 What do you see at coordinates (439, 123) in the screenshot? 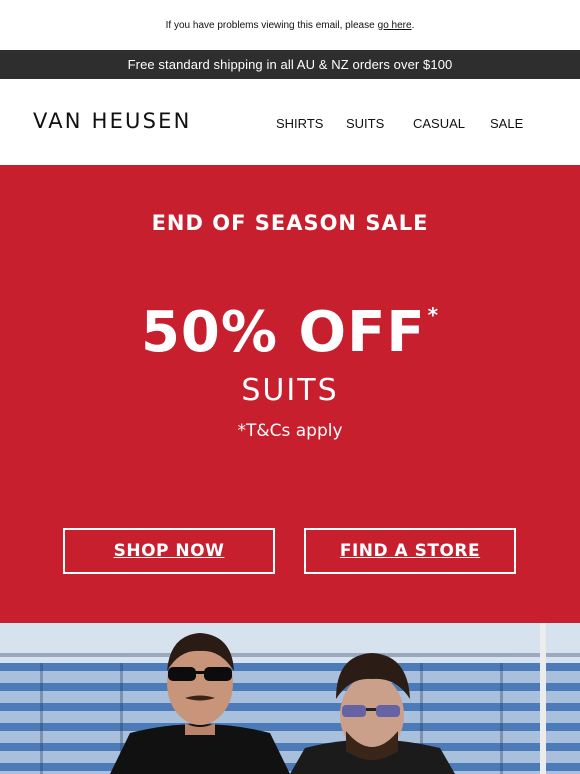
I see `nav-item-casual: CASUAL` at bounding box center [439, 123].